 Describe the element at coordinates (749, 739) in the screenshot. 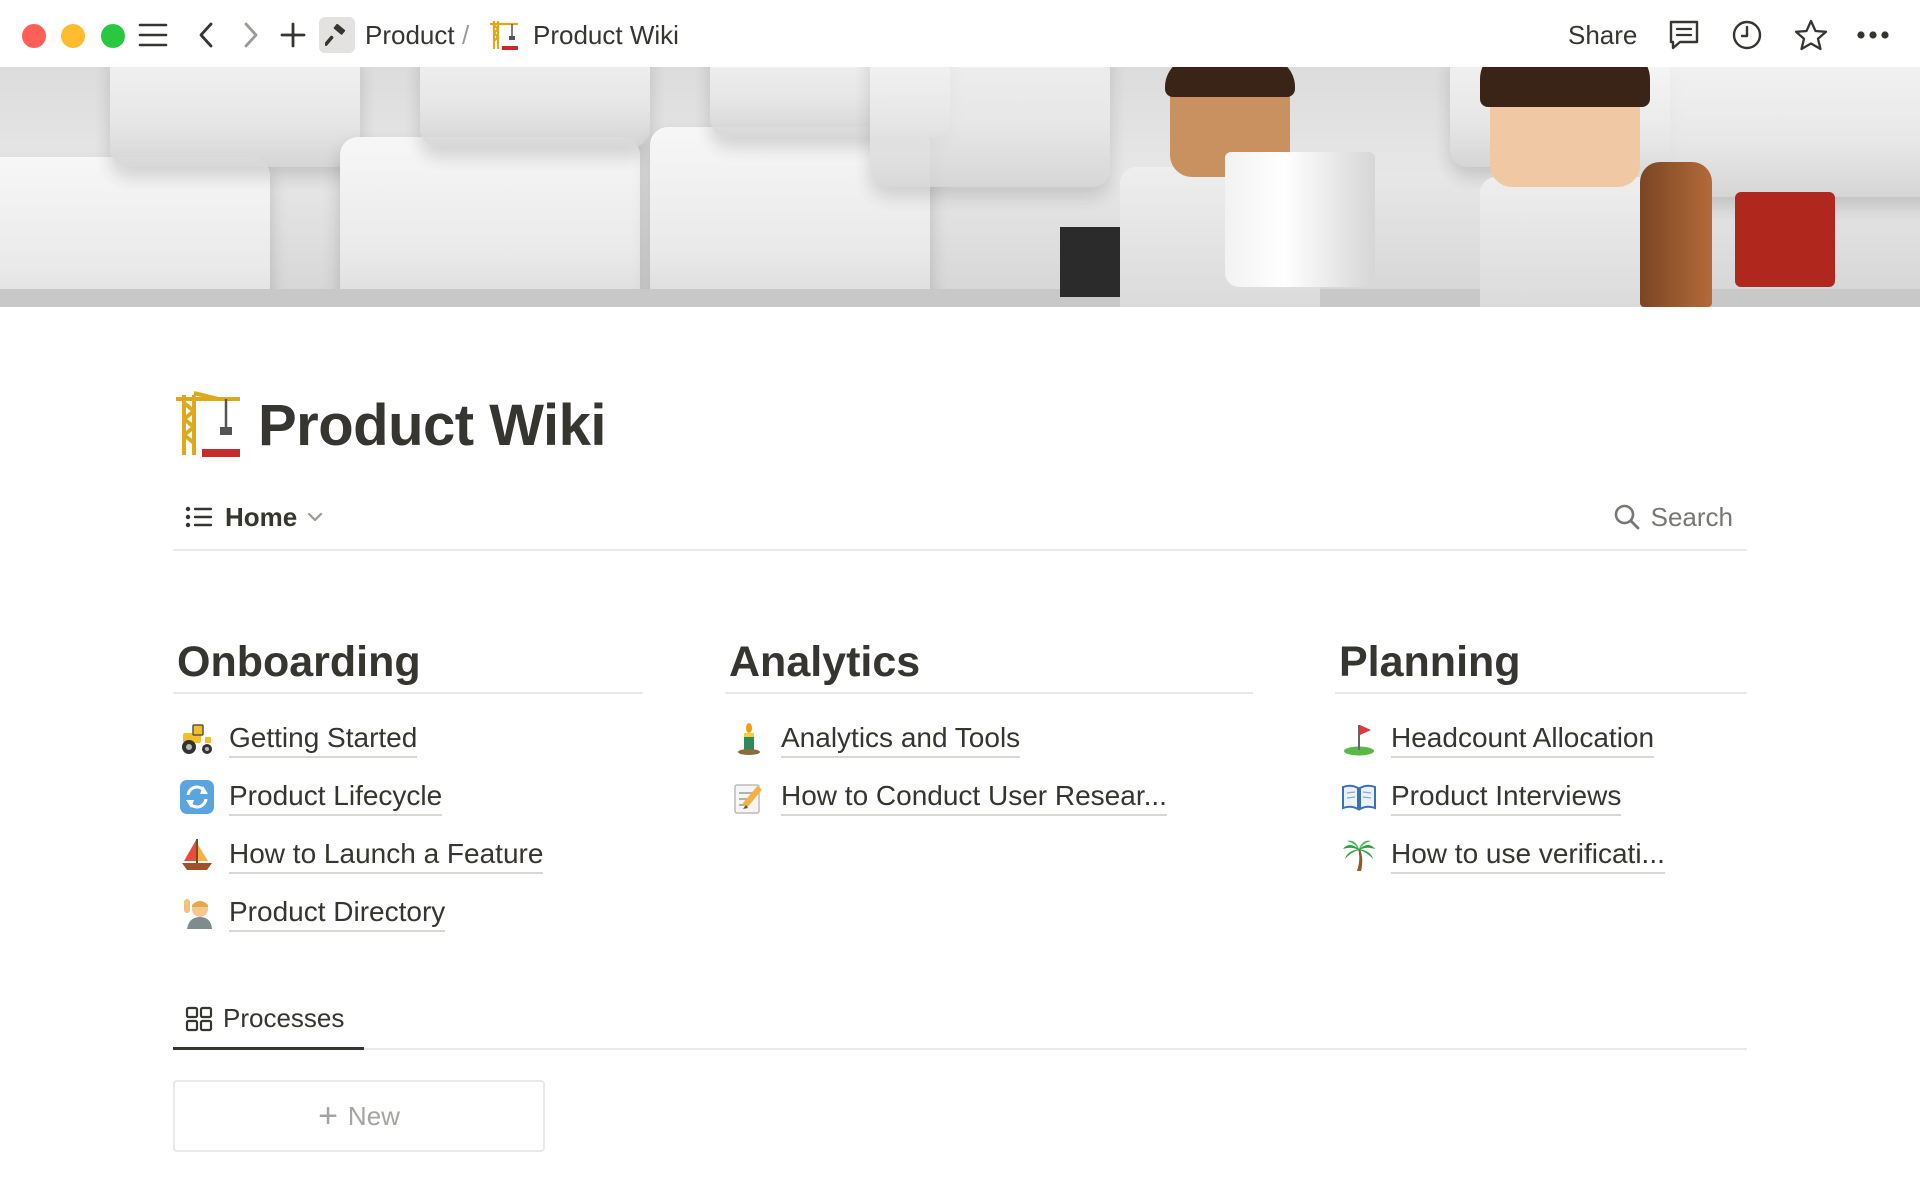

I see `candle-icon` at that location.